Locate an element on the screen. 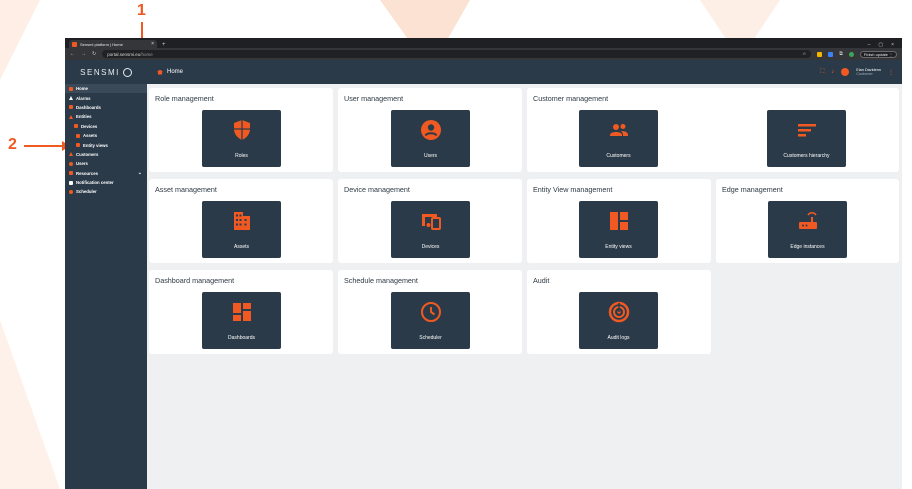 Image resolution: width=912 pixels, height=489 pixels. sidebar-item-dashboards: Dashboards is located at coordinates (106, 107).